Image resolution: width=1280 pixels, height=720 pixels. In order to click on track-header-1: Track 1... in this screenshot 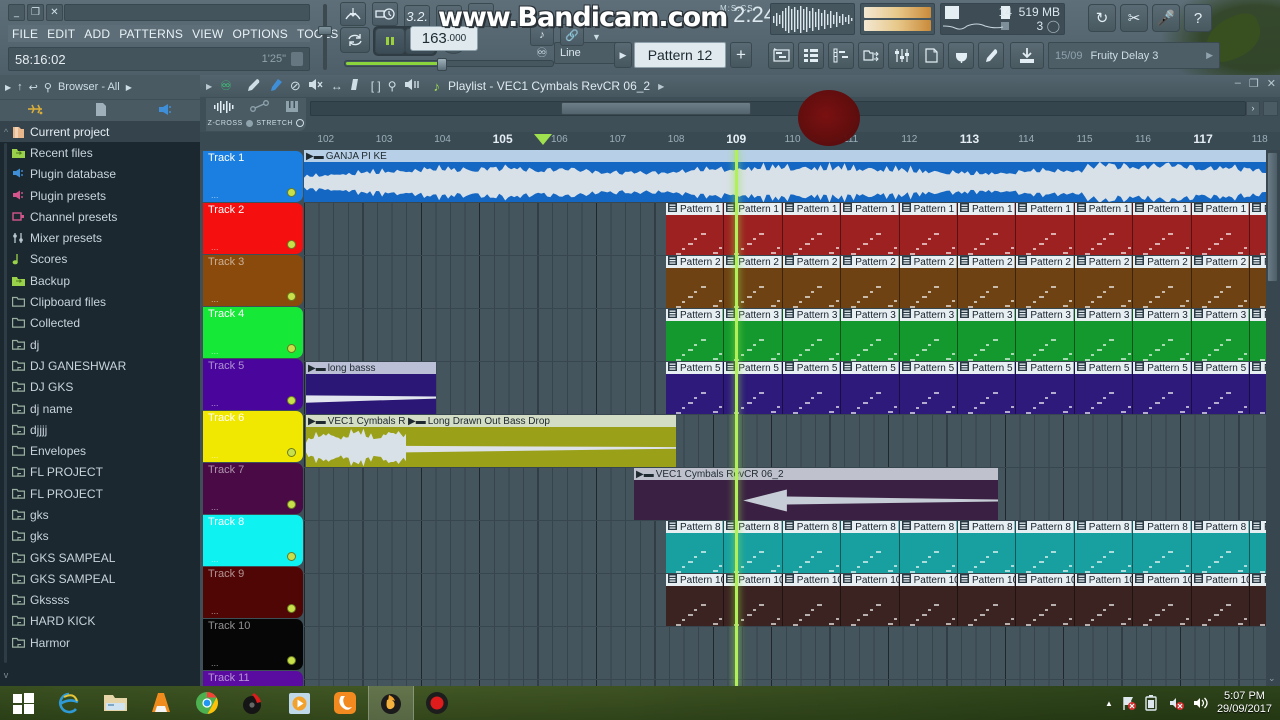, I will do `click(253, 176)`.